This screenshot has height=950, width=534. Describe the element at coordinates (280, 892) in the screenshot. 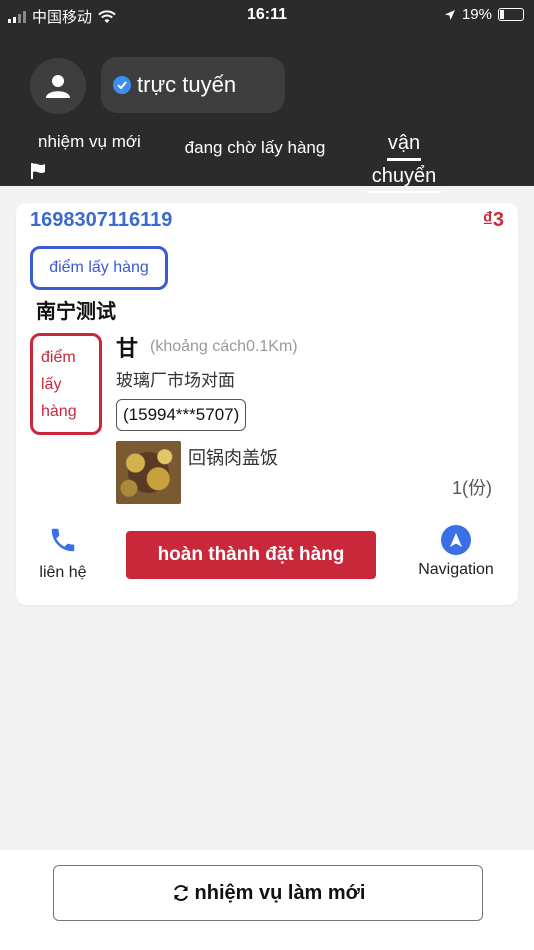

I see `refresh-tasks-label: nhiệm vụ làm mới` at that location.